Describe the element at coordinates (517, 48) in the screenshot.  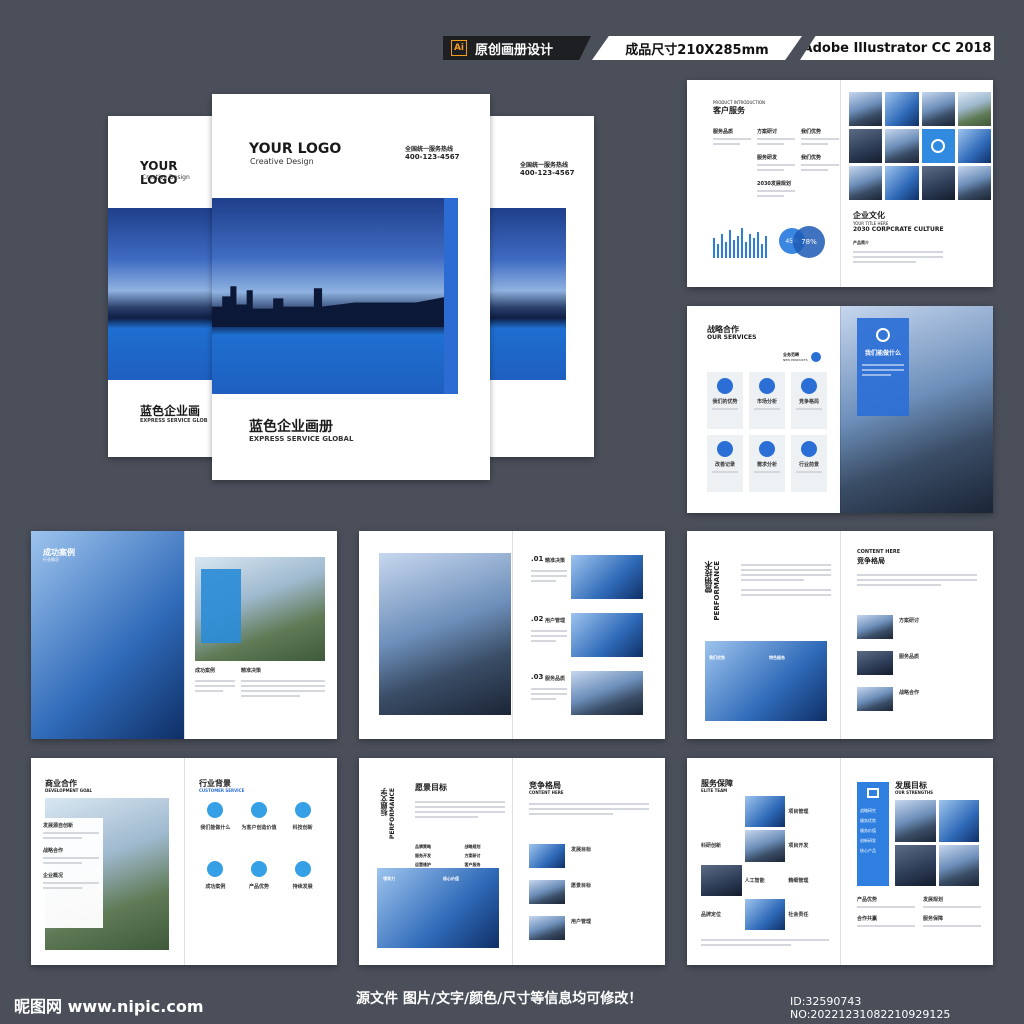
I see `header-badge-original-design: Ai 原创画册设计` at that location.